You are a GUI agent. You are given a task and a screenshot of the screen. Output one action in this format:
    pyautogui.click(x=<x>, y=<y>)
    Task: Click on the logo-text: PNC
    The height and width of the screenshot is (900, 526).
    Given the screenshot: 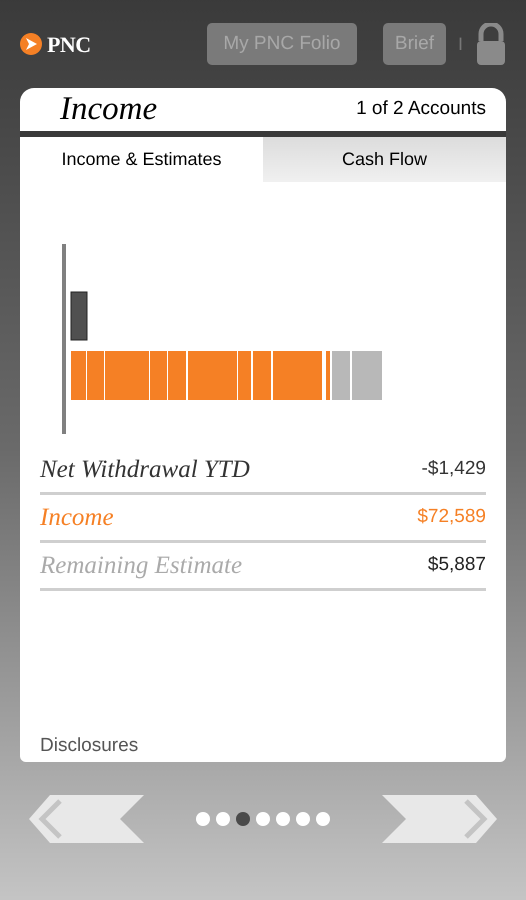 What is the action you would take?
    pyautogui.click(x=69, y=44)
    